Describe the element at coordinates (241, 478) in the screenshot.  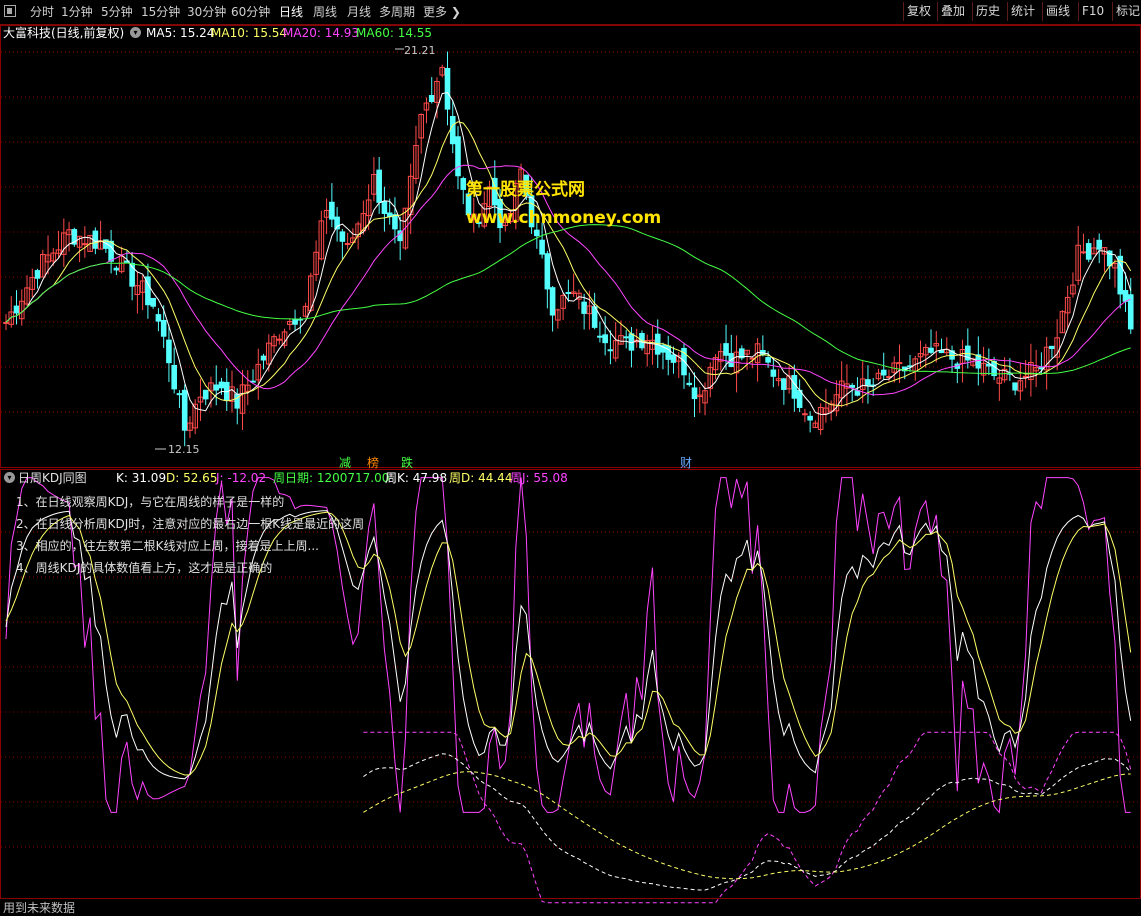
I see `kdj-value-2: J: -12.02` at that location.